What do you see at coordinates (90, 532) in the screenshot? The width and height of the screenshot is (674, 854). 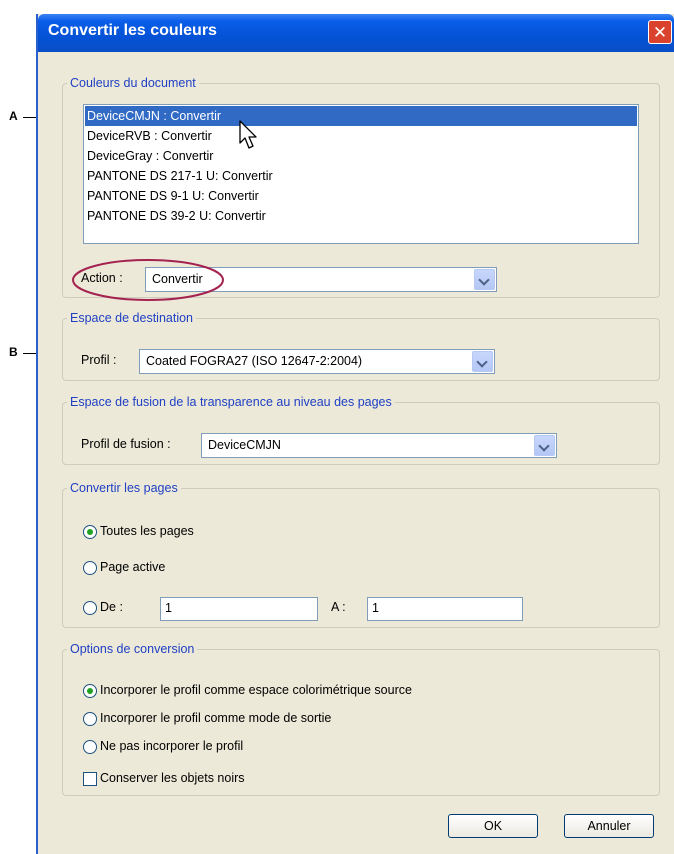 I see `all-pages-radio` at bounding box center [90, 532].